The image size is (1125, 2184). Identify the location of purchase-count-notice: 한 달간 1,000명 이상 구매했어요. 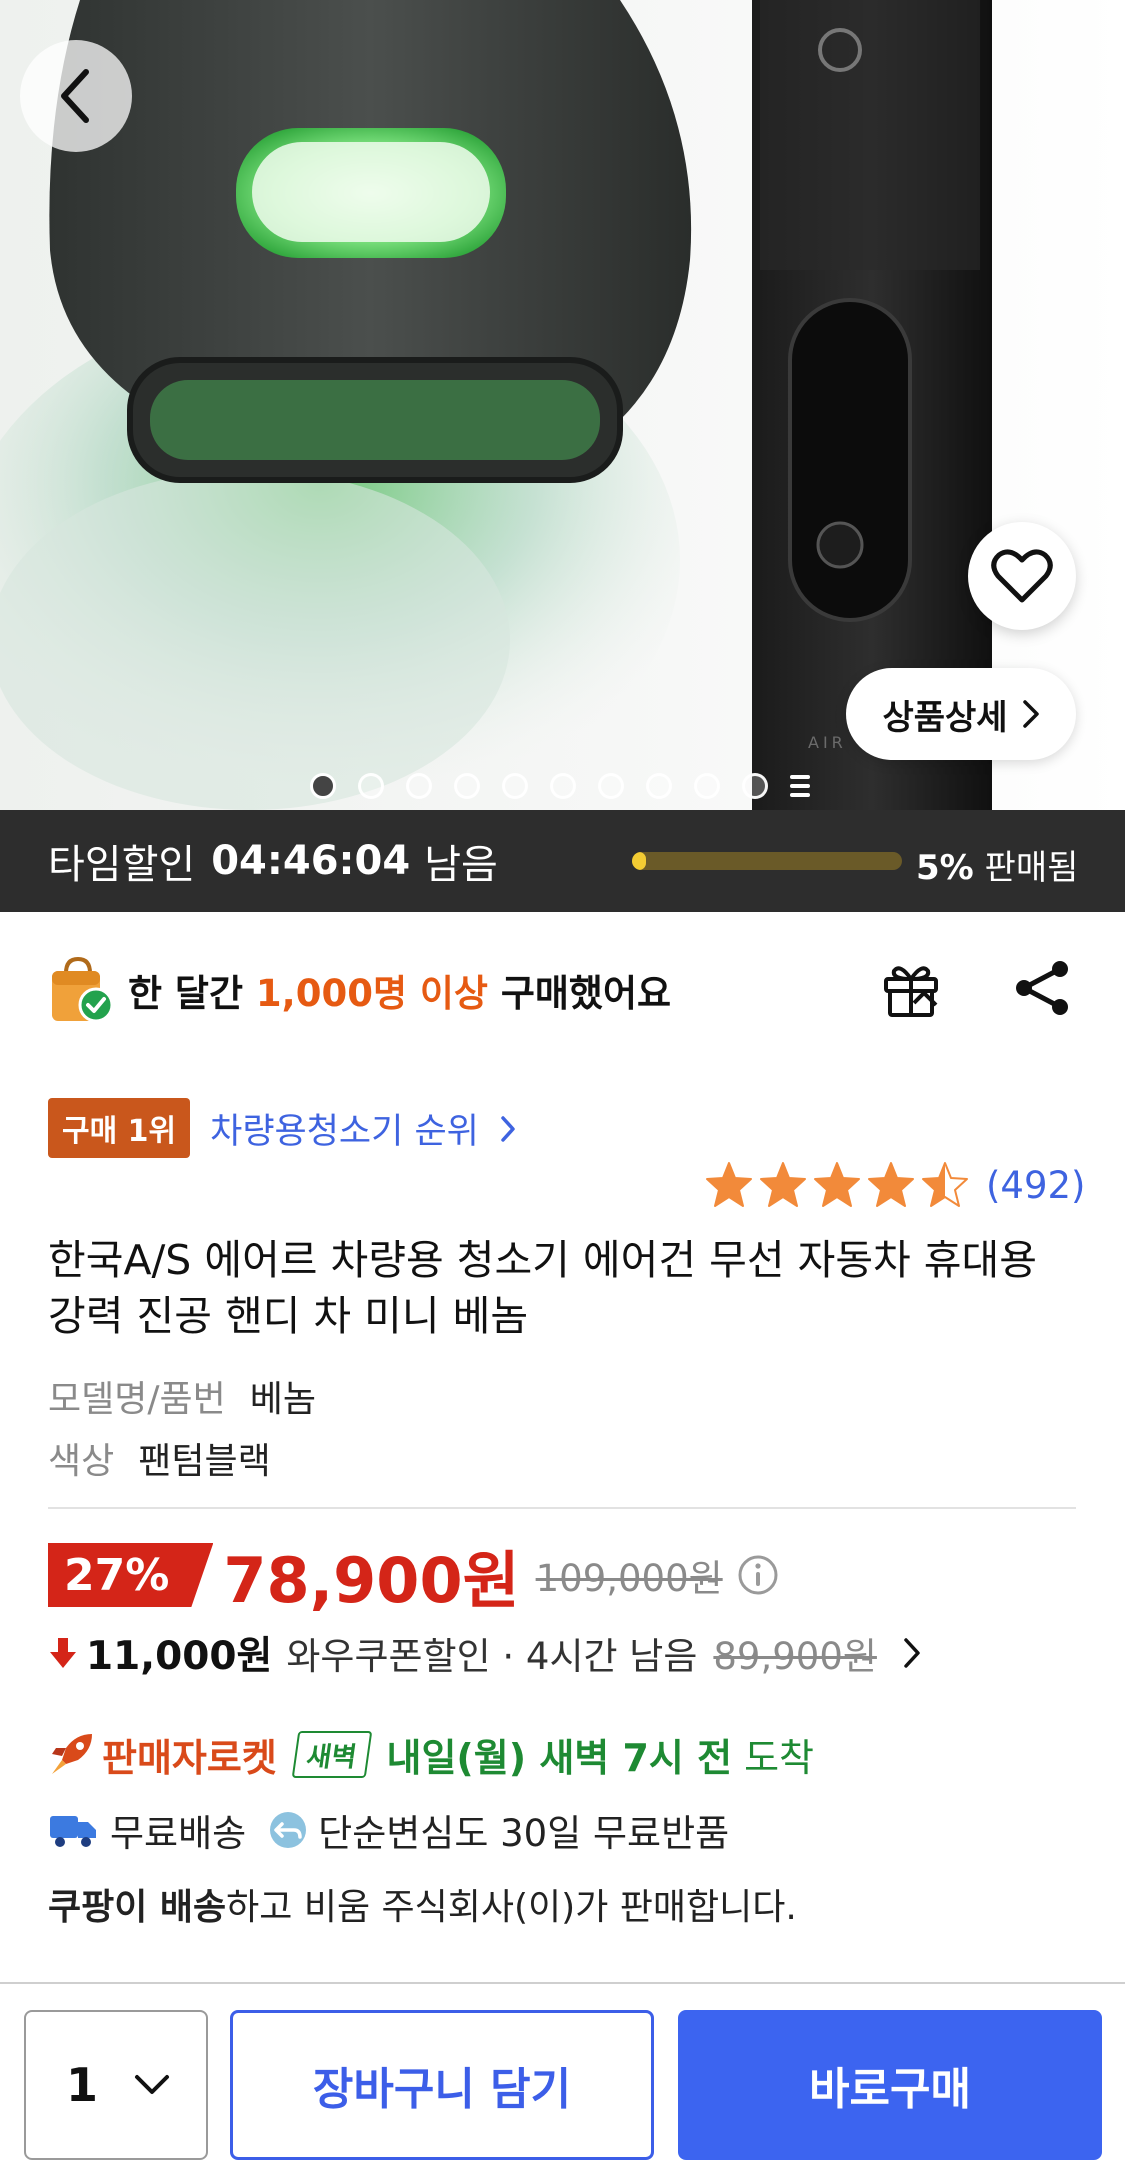
(359, 990).